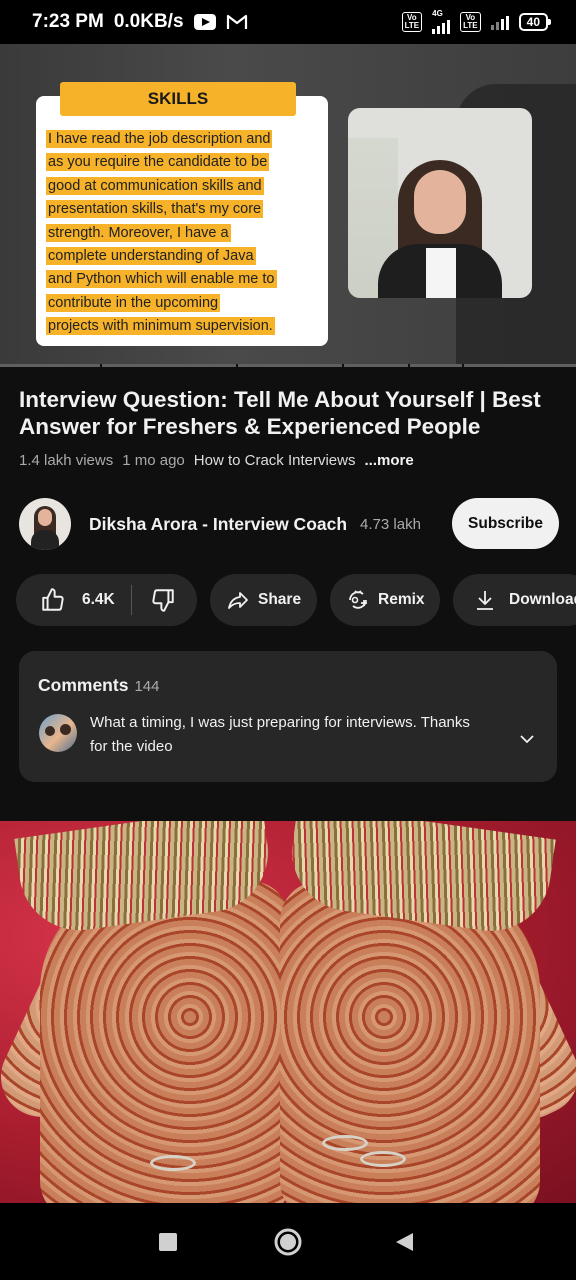 This screenshot has width=576, height=1280. I want to click on back-button, so click(404, 1241).